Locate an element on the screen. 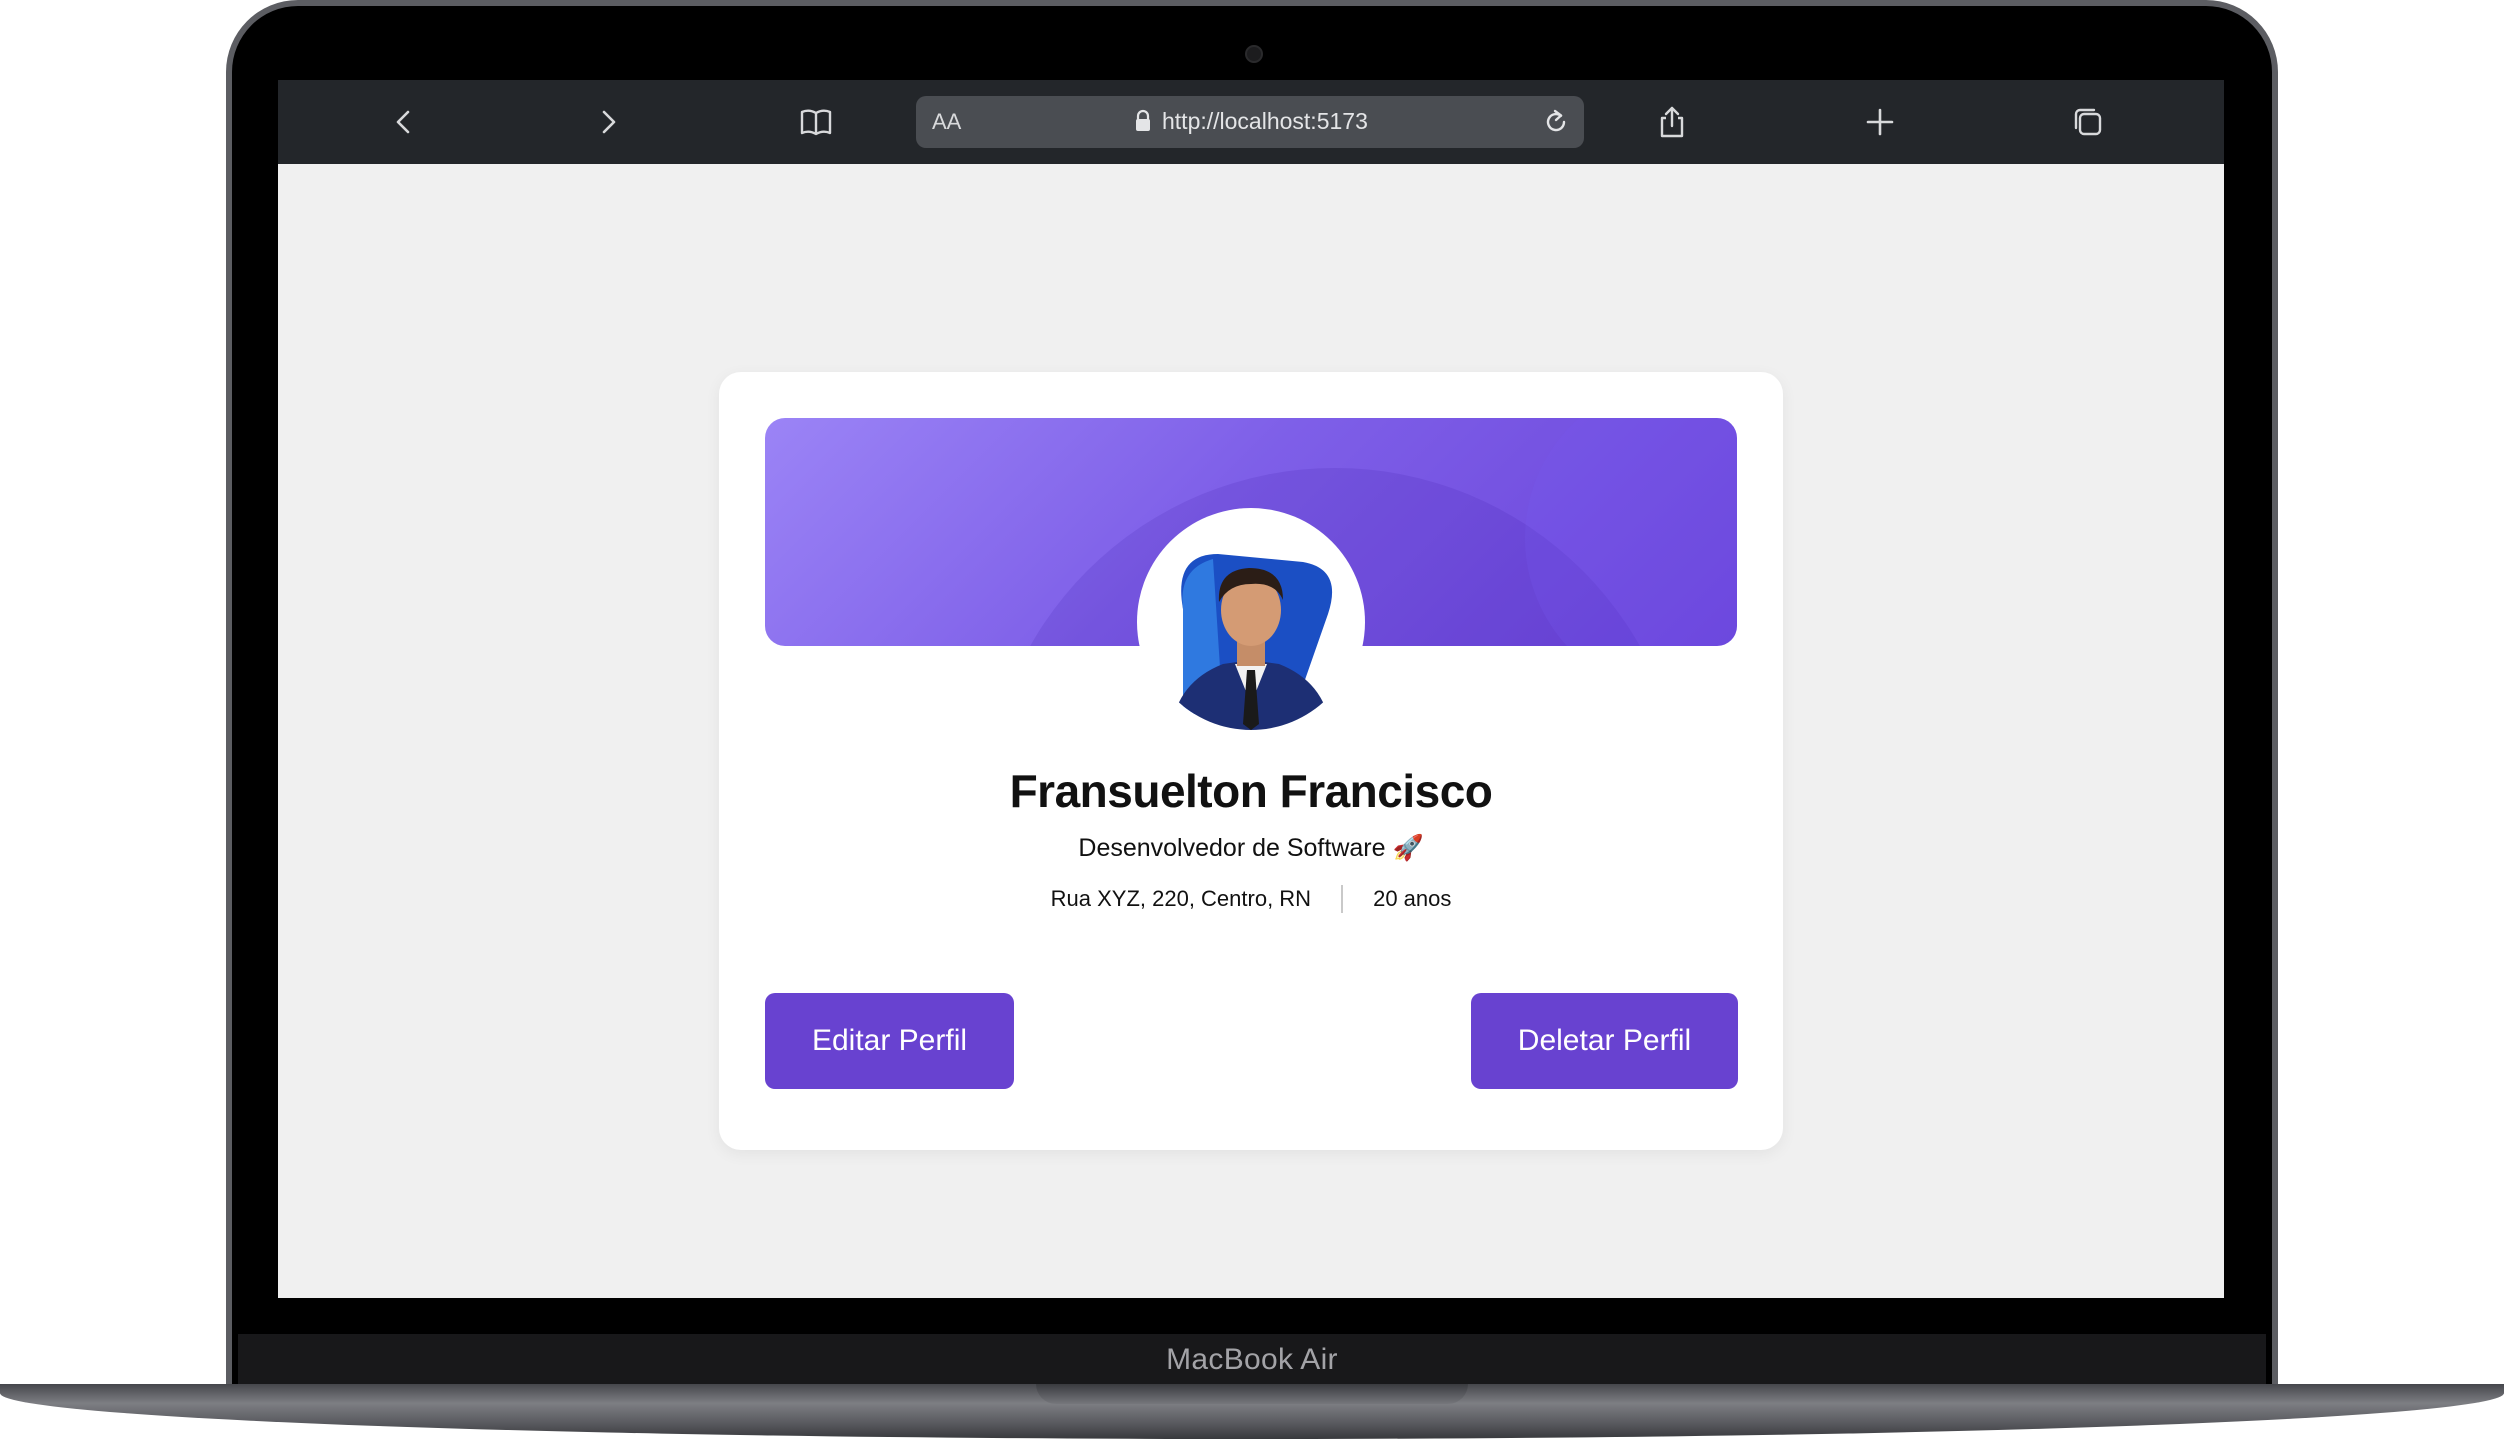 The image size is (2504, 1439). share-icon is located at coordinates (1672, 122).